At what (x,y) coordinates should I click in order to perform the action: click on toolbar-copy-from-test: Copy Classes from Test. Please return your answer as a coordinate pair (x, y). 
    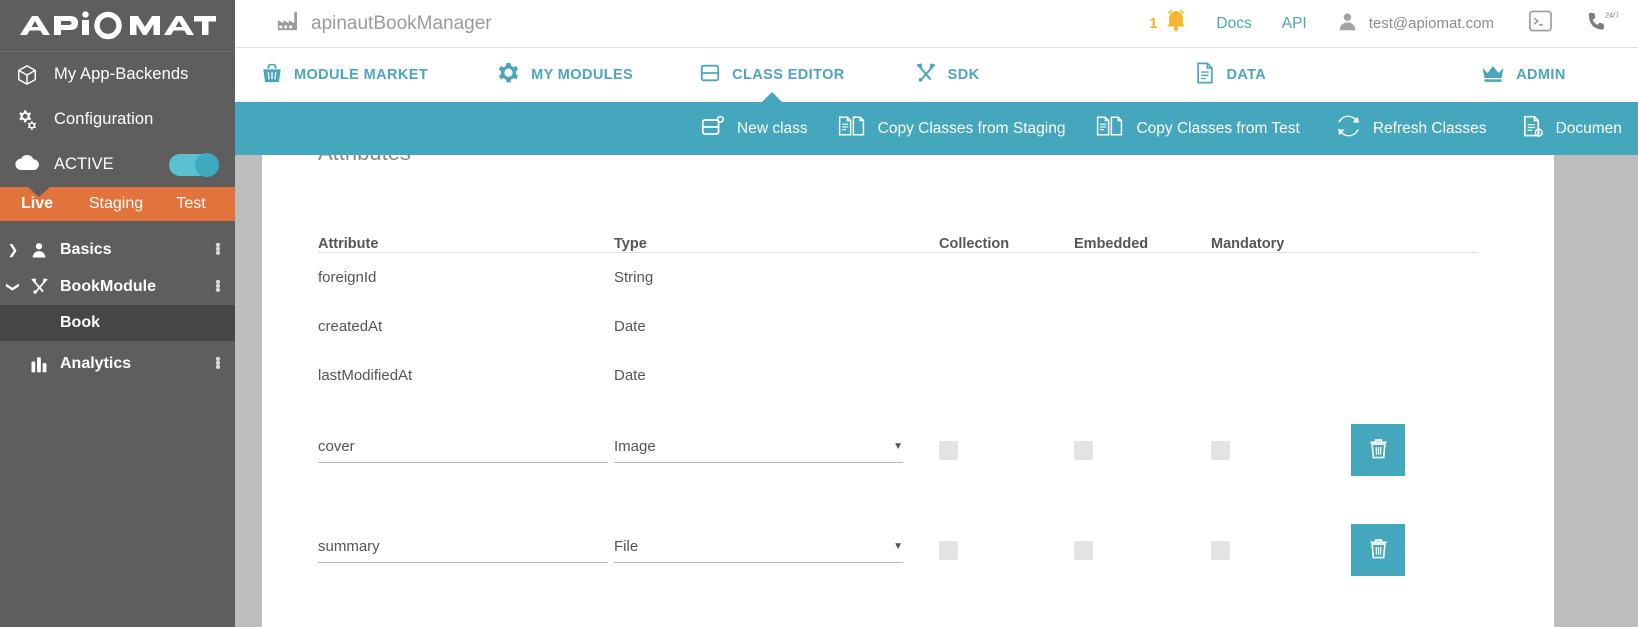
    Looking at the image, I should click on (1198, 128).